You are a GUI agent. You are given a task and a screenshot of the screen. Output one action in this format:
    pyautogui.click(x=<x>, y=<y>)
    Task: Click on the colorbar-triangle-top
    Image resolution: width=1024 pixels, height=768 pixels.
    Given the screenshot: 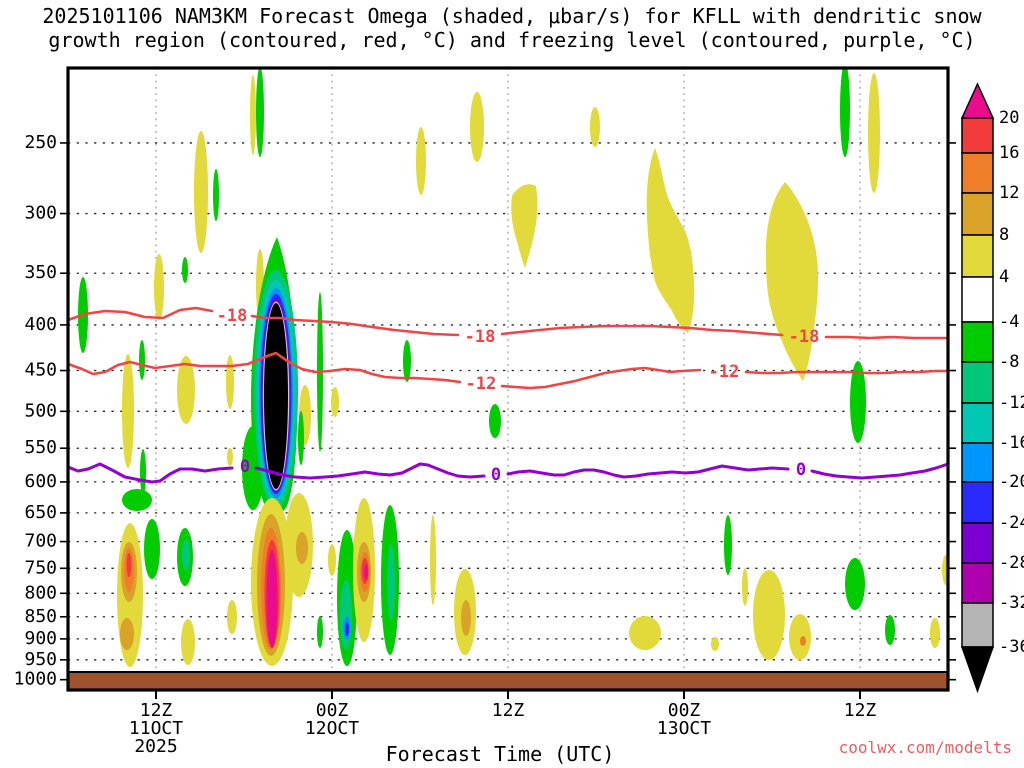 What is the action you would take?
    pyautogui.click(x=977, y=100)
    